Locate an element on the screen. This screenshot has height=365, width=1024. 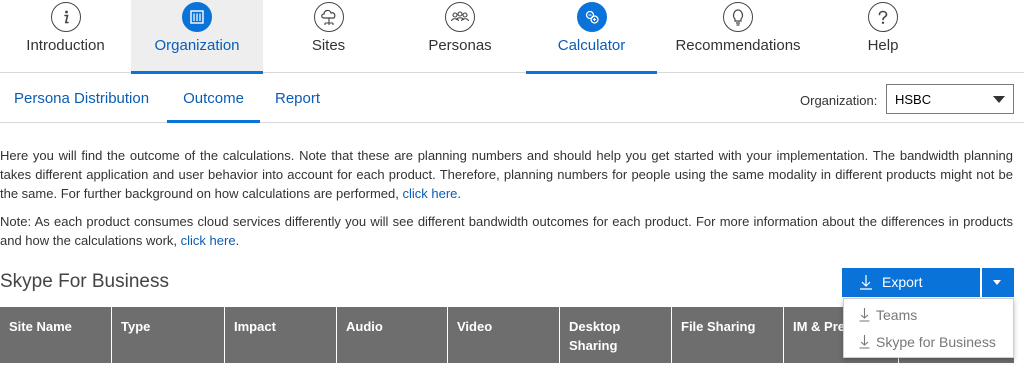
column-header-desktop-sharing: Desktop Sharing is located at coordinates (616, 335).